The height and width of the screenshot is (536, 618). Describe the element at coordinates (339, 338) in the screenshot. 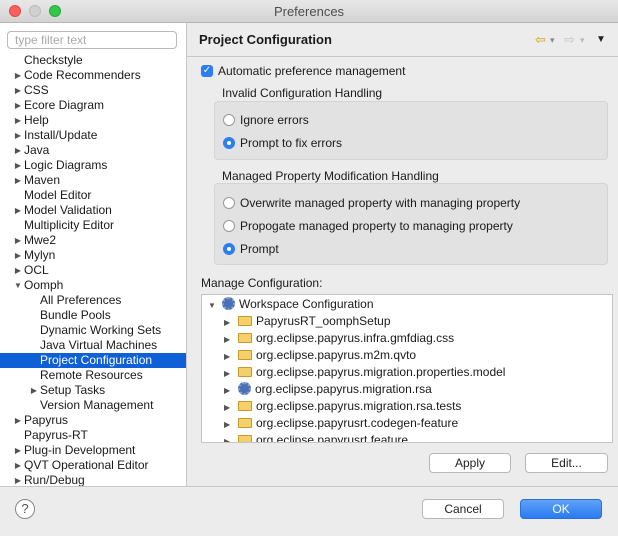

I see `config-item-row: ▶ org.eclipse.papyrus.infra.gmfdiag.css` at that location.